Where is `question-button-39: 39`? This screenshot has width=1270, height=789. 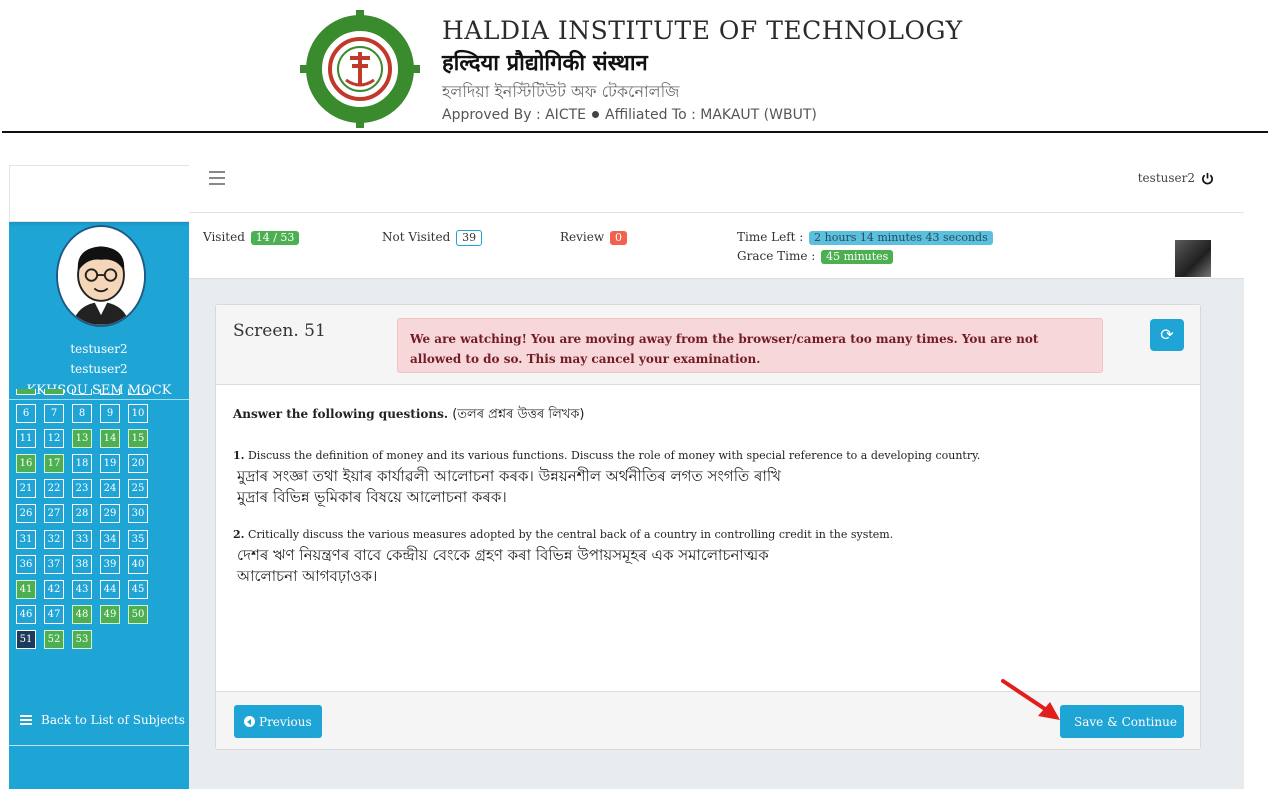
question-button-39: 39 is located at coordinates (110, 564).